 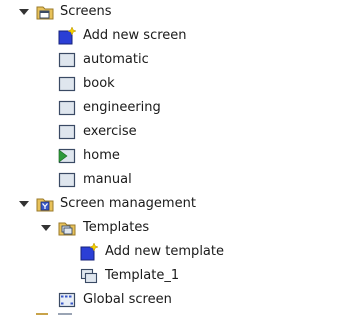 I want to click on tree-item-label: engineering, so click(x=122, y=107).